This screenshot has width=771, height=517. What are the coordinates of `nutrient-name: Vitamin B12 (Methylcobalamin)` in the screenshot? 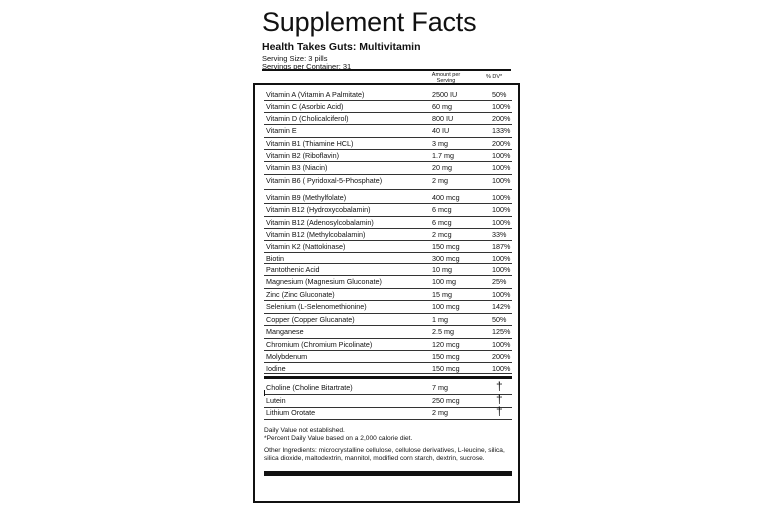 It's located at (316, 234).